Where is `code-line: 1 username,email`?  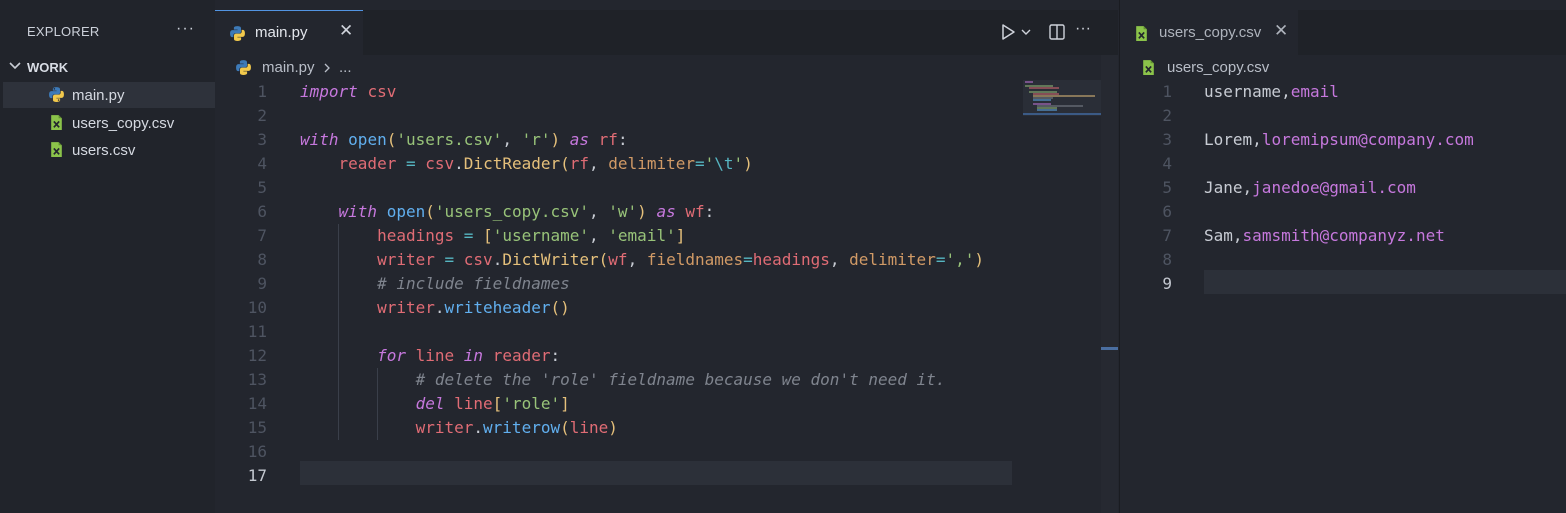 code-line: 1 username,email is located at coordinates (1343, 92).